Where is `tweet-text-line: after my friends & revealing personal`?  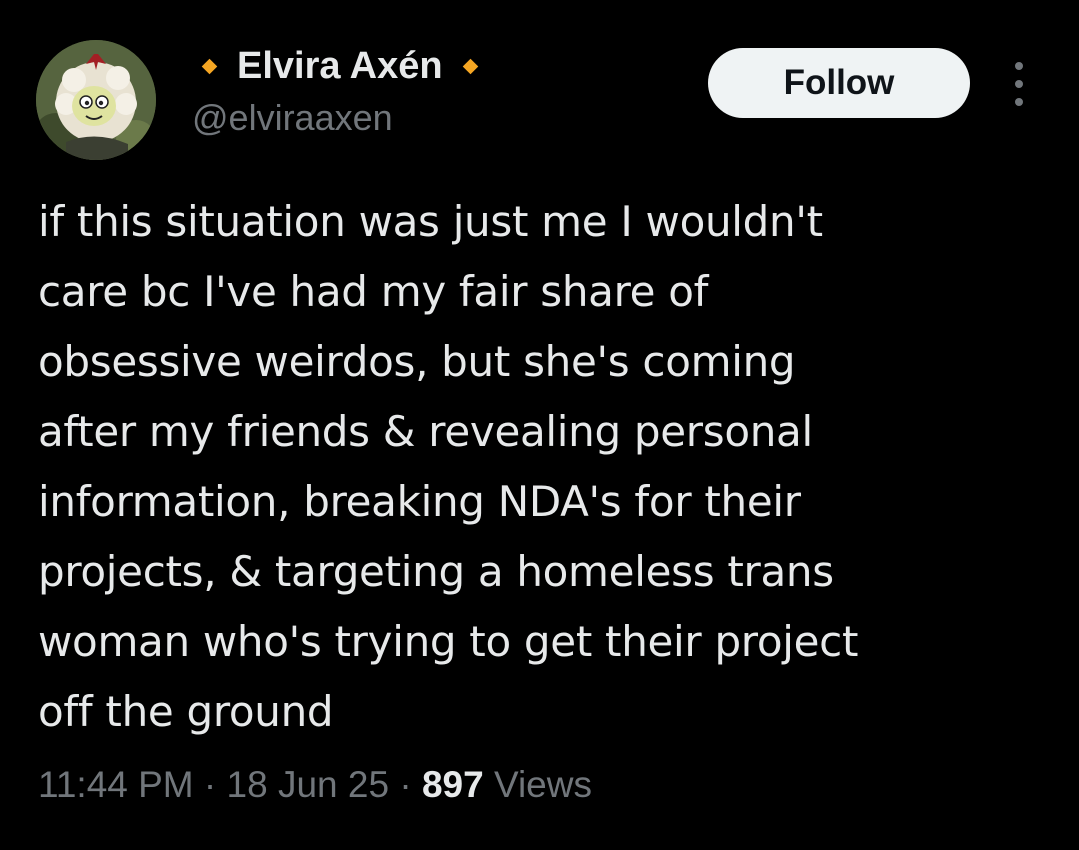
tweet-text-line: after my friends & revealing personal is located at coordinates (425, 431).